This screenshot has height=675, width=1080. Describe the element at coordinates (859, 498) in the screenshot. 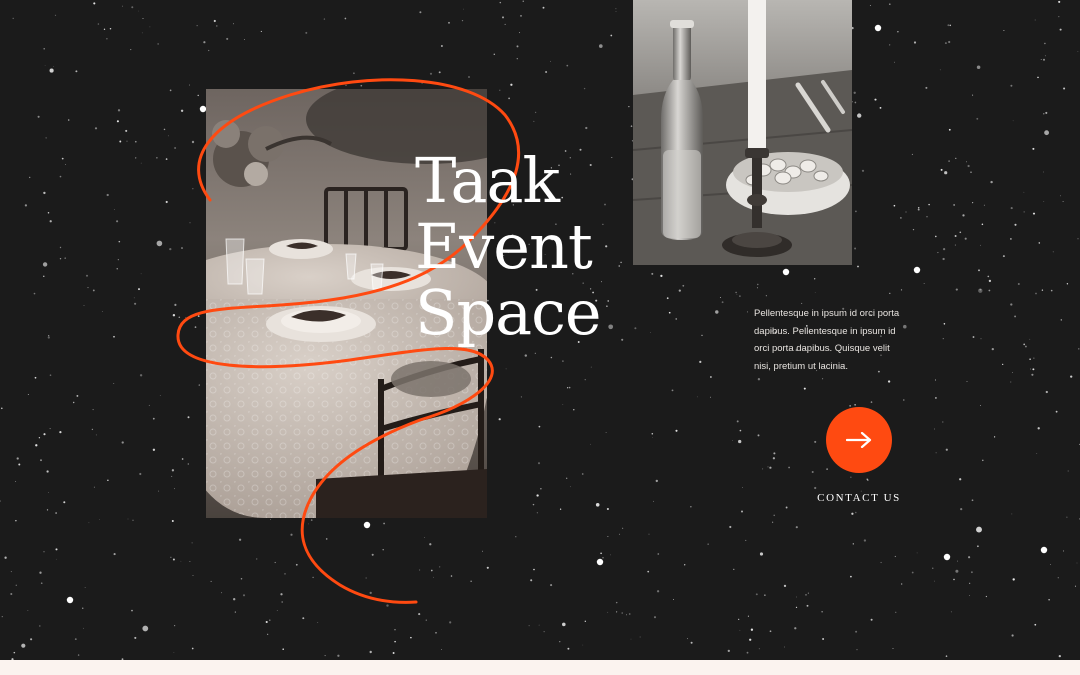

I see `contact-us-link: CONTACT US` at that location.